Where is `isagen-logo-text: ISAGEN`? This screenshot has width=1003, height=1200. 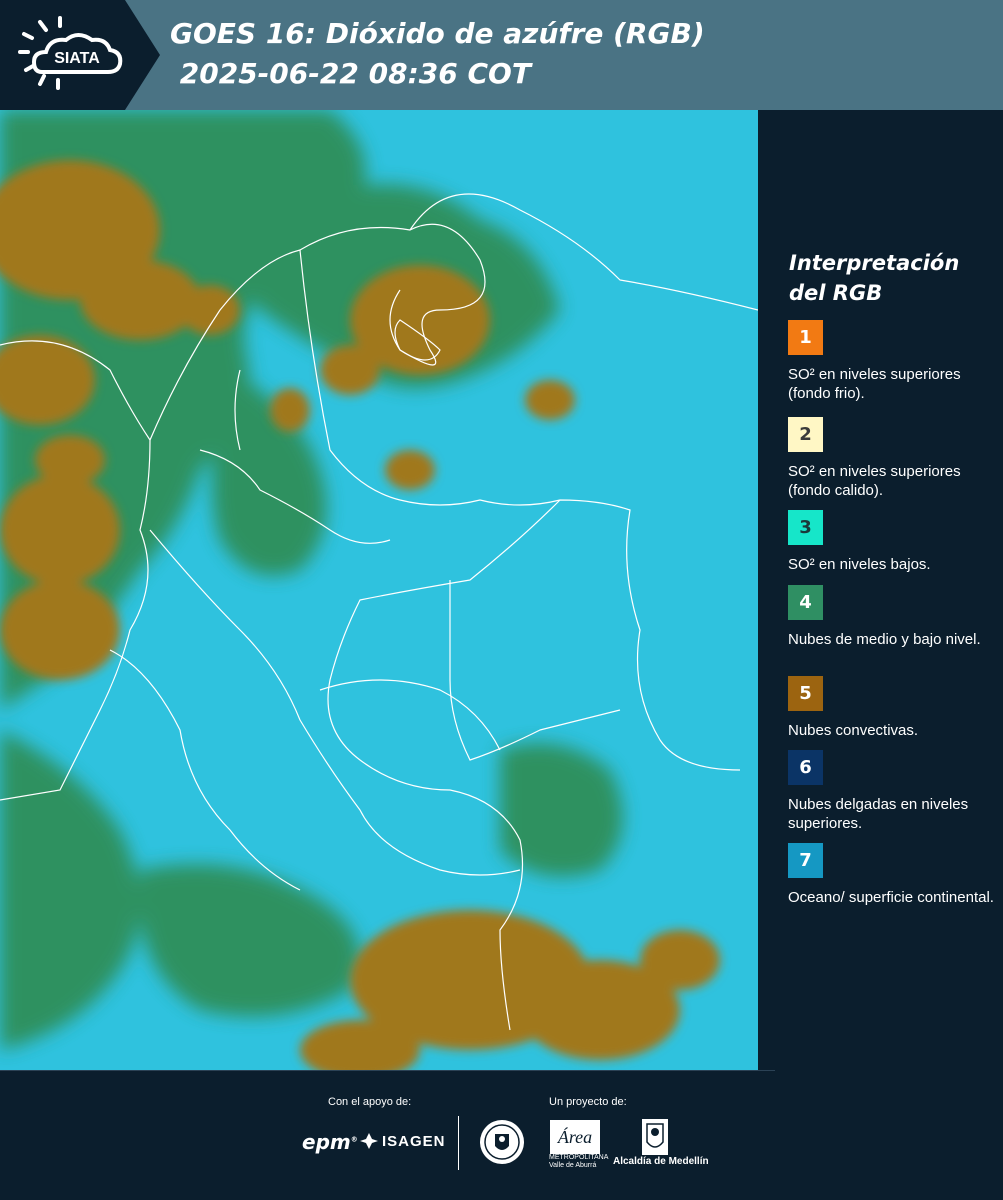 isagen-logo-text: ISAGEN is located at coordinates (414, 1141).